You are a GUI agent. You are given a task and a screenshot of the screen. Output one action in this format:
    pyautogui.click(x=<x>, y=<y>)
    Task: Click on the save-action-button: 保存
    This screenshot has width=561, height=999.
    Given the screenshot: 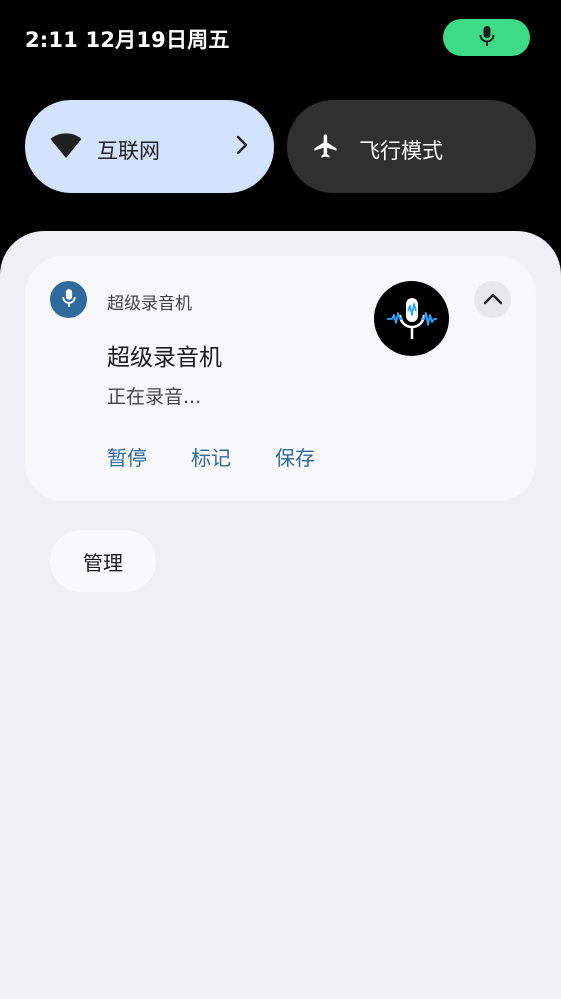 What is the action you would take?
    pyautogui.click(x=295, y=456)
    